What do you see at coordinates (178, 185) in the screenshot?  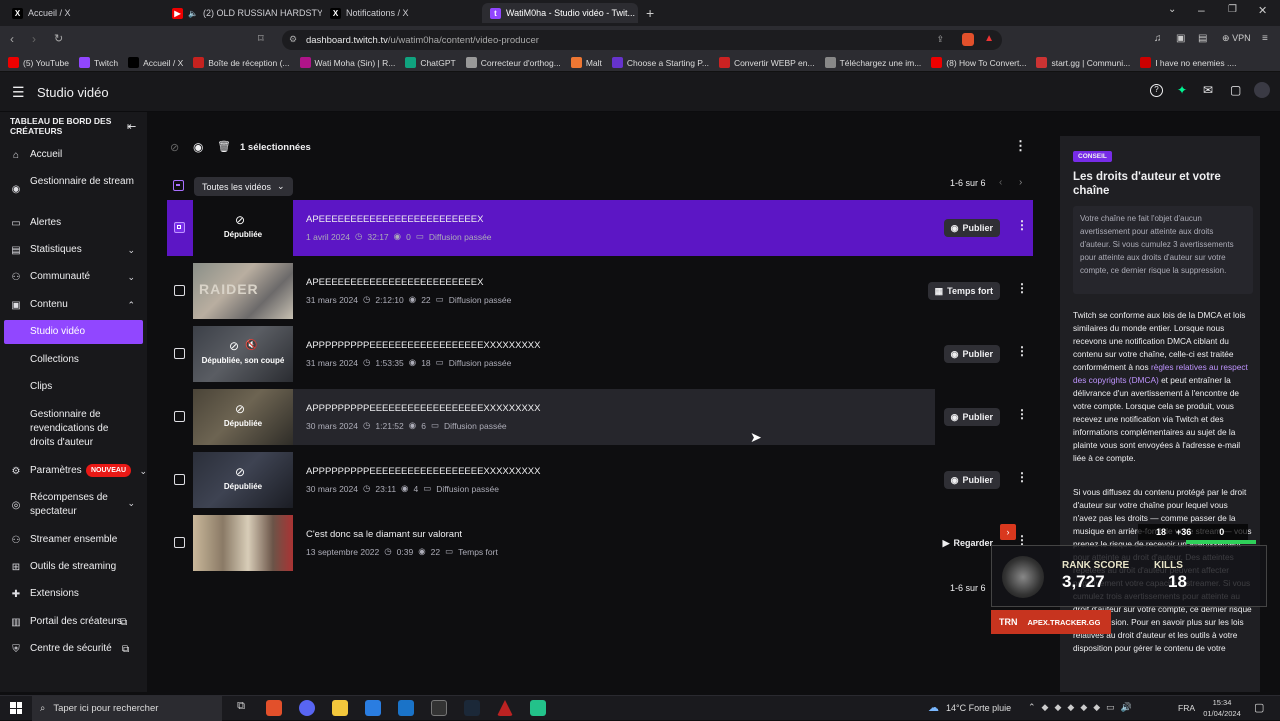 I see `select-all-checkbox` at bounding box center [178, 185].